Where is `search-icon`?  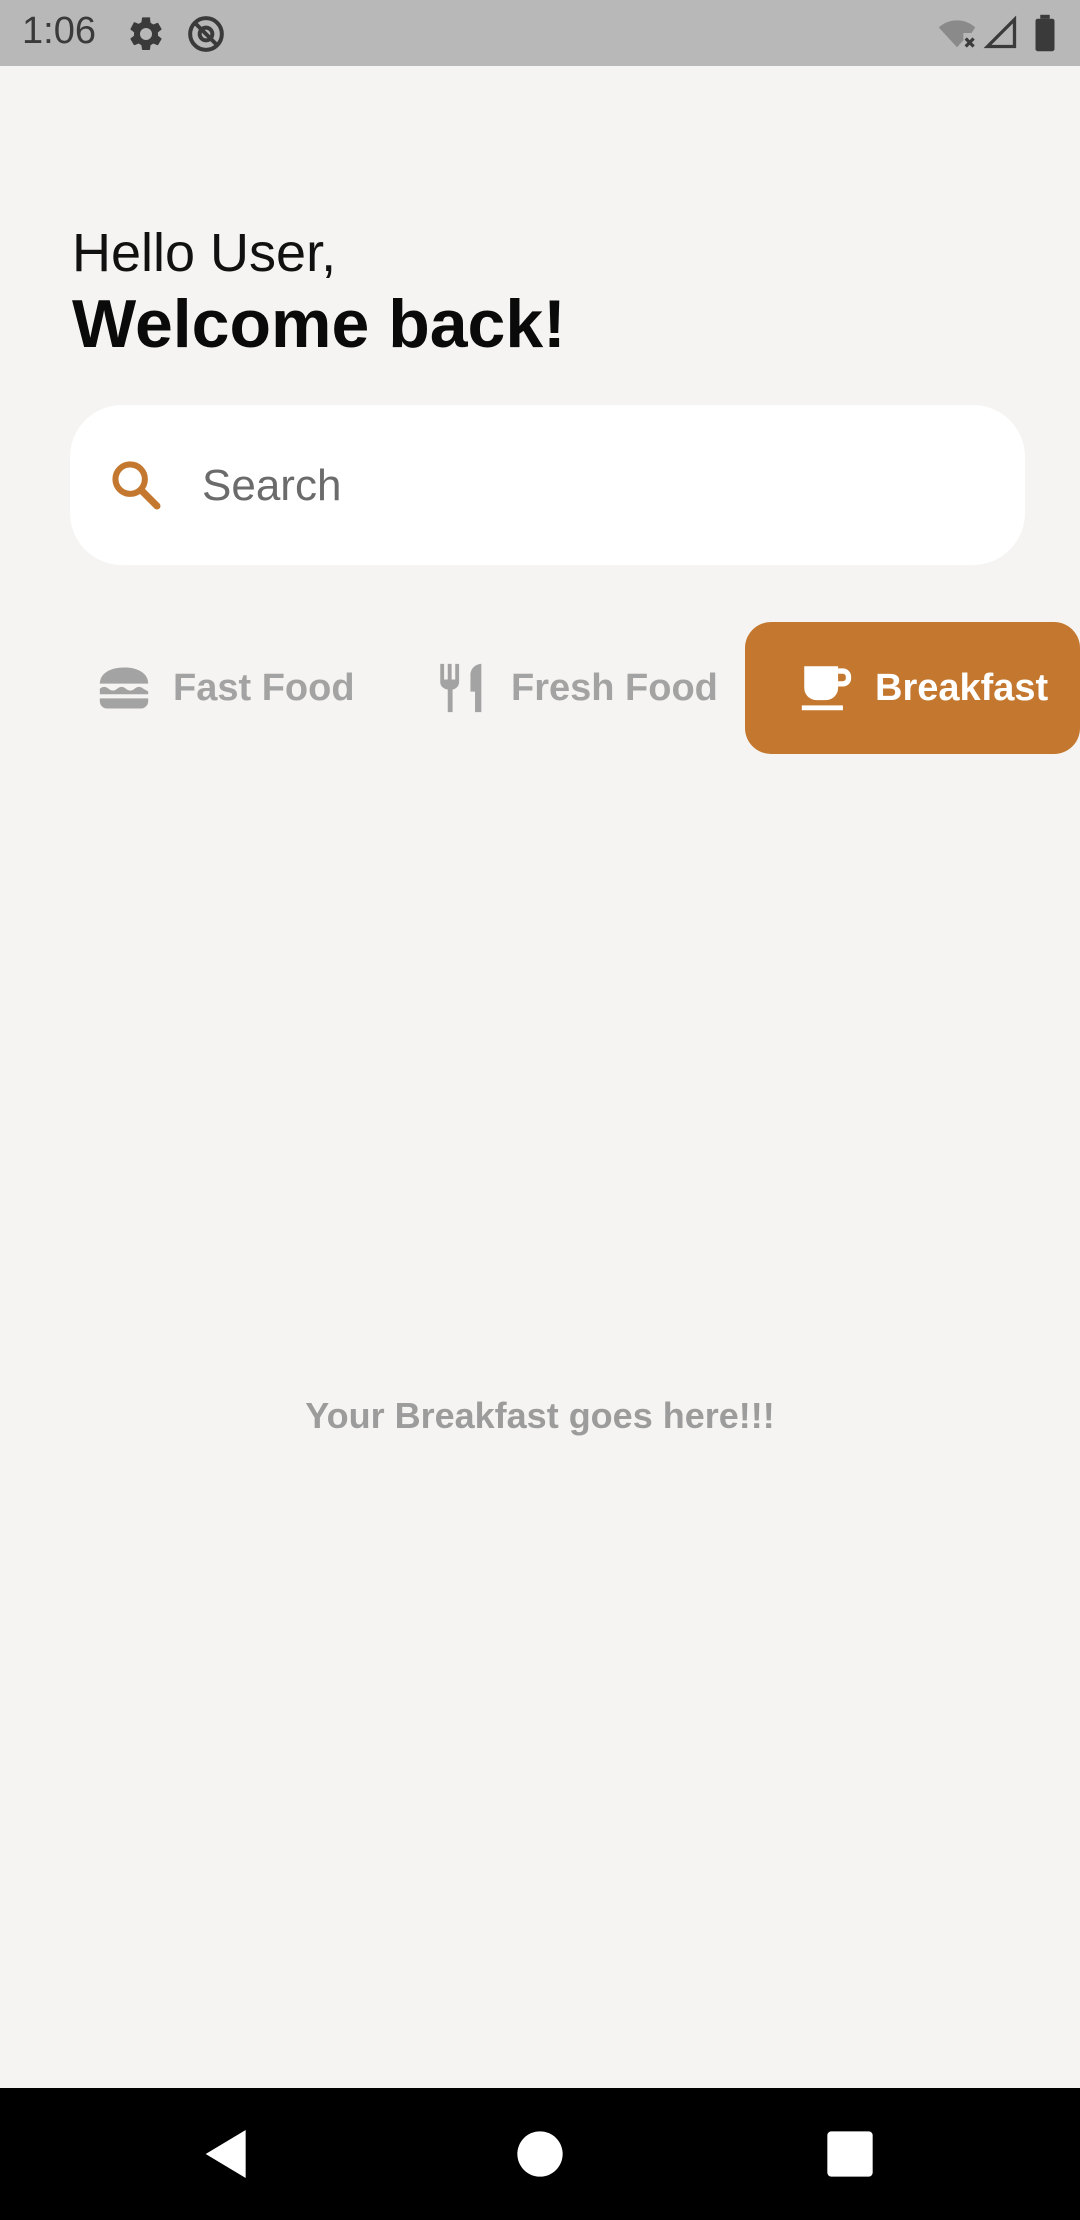
search-icon is located at coordinates (136, 485).